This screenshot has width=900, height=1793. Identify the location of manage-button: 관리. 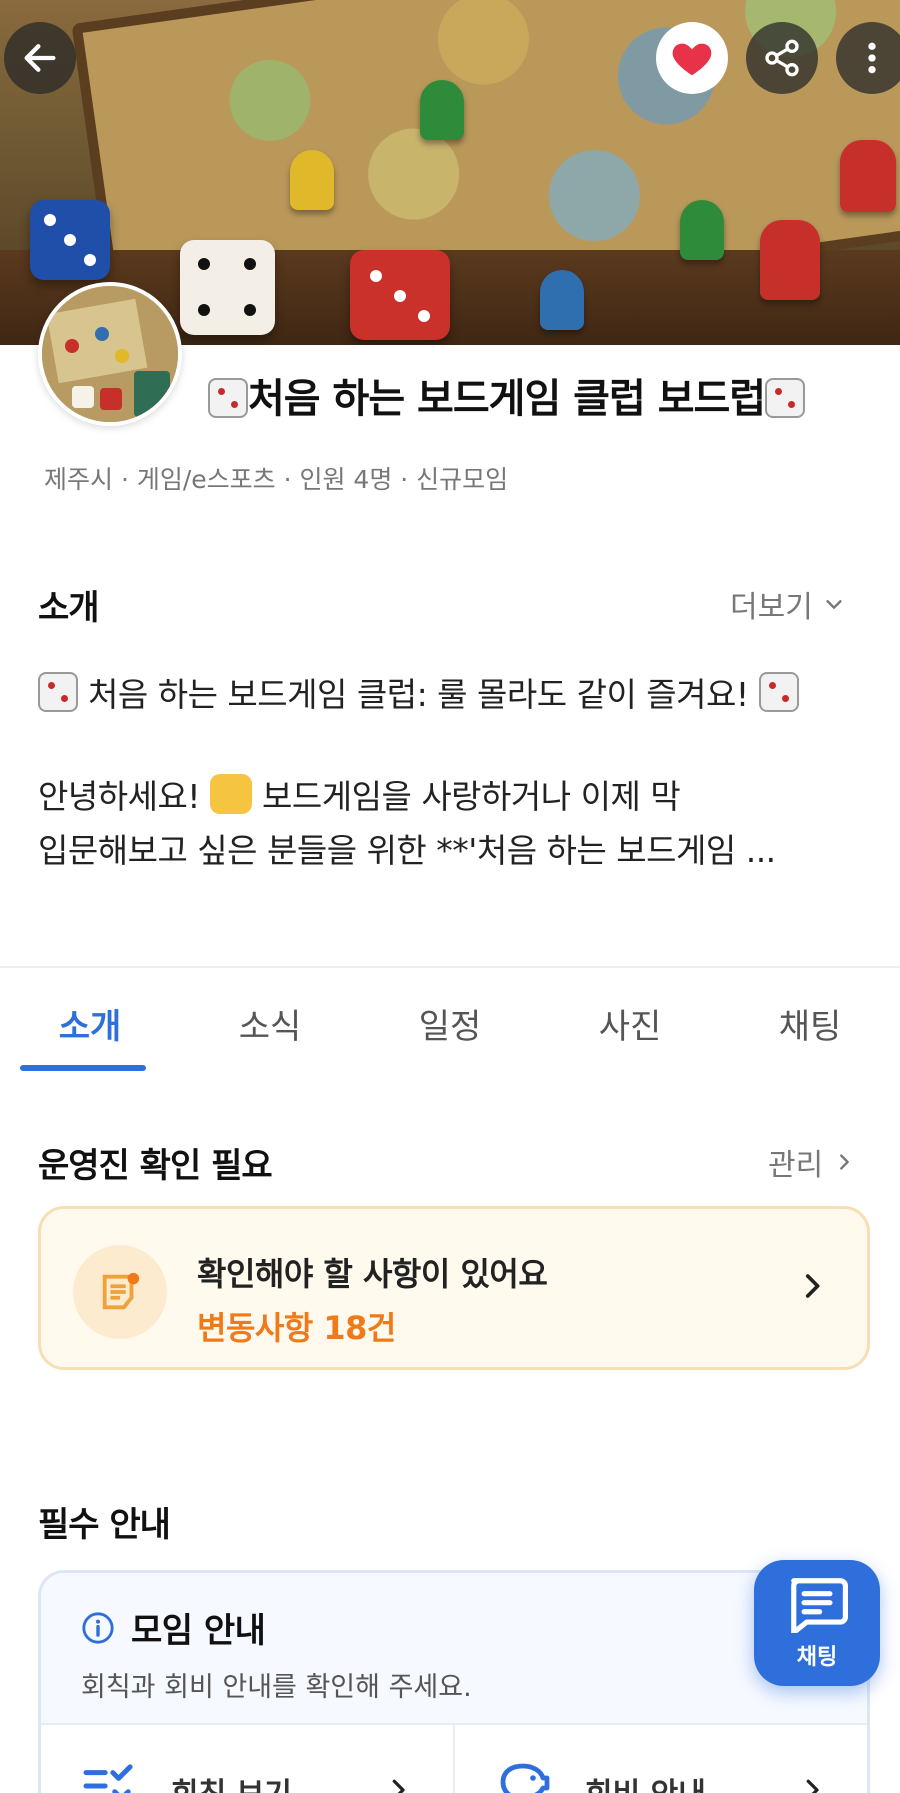
(811, 1162).